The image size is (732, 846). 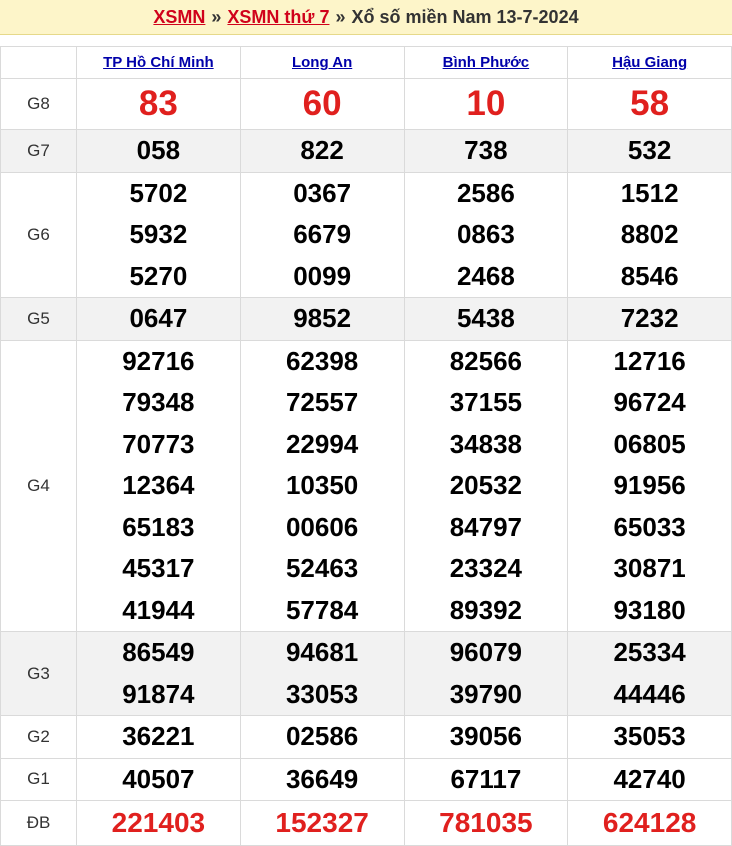 What do you see at coordinates (322, 443) in the screenshot?
I see `prize-number: 22994` at bounding box center [322, 443].